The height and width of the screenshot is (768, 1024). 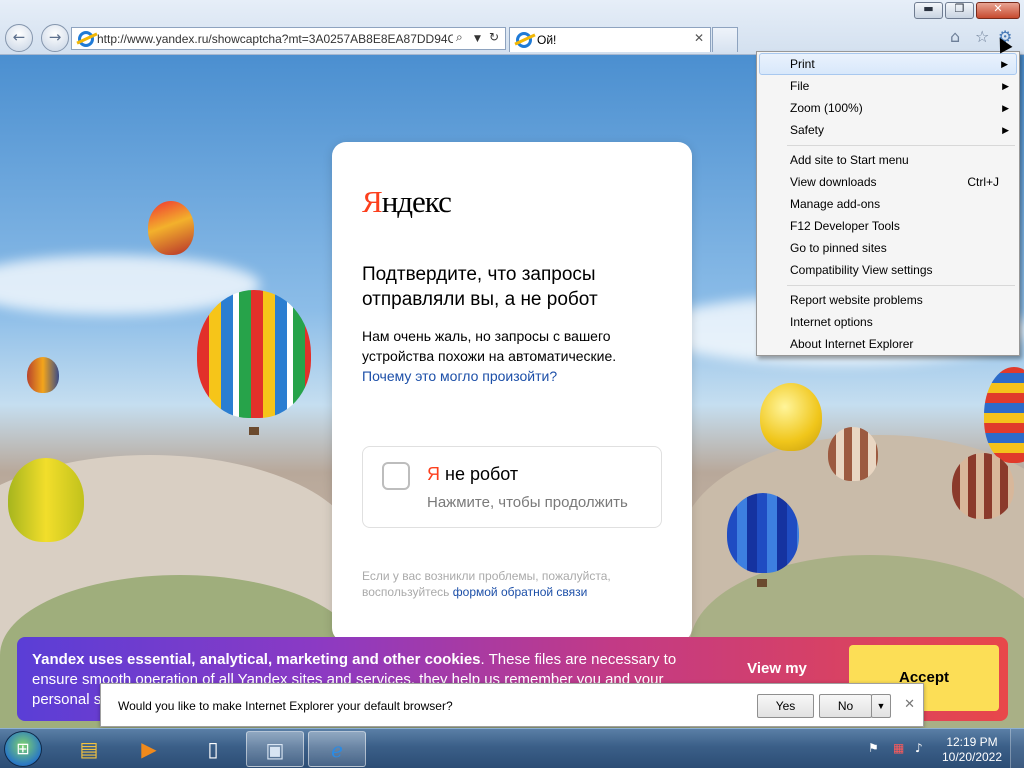 I want to click on taskbar-network: ▣, so click(x=275, y=749).